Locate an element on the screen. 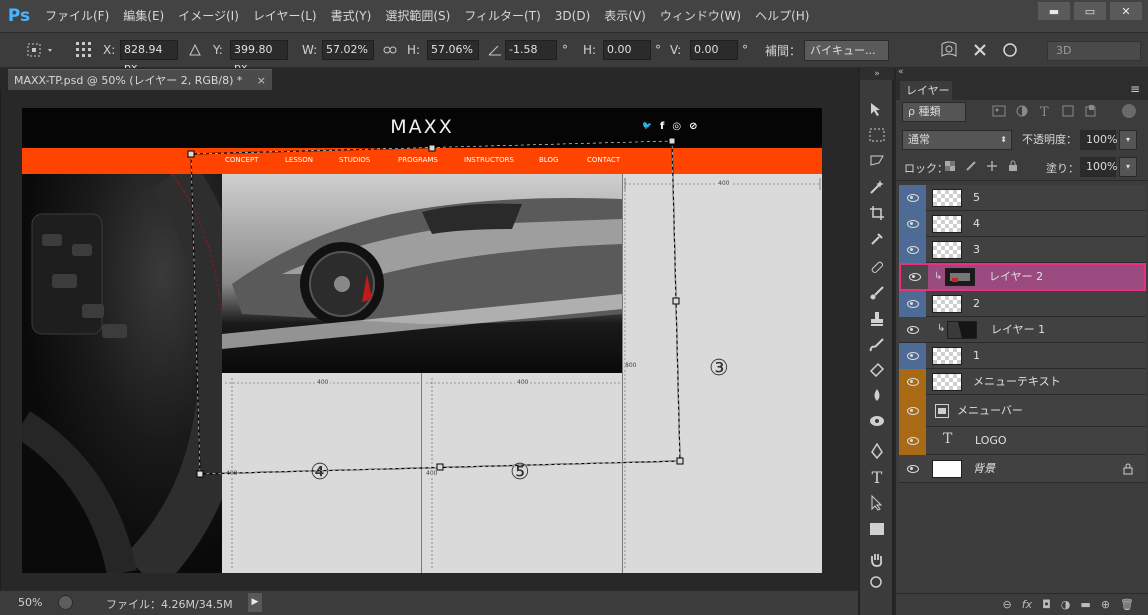  filter-pixel-icon is located at coordinates (999, 111).